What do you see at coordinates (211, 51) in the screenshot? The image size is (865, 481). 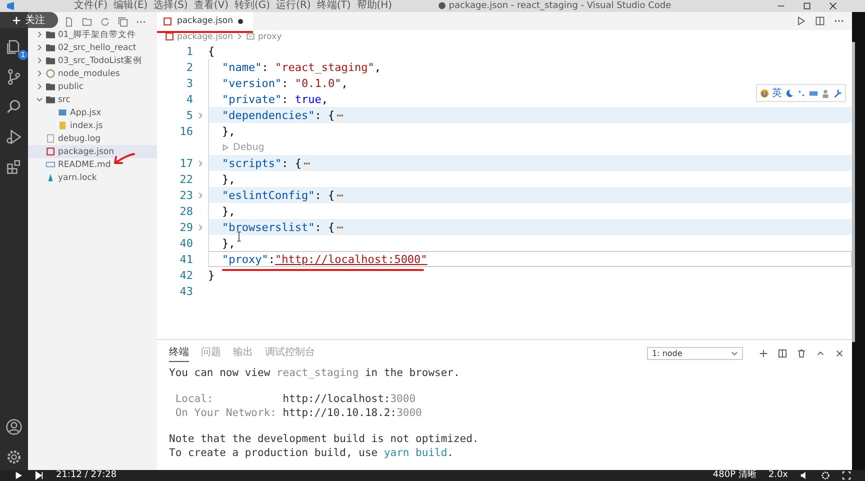 I see `code-line: {` at bounding box center [211, 51].